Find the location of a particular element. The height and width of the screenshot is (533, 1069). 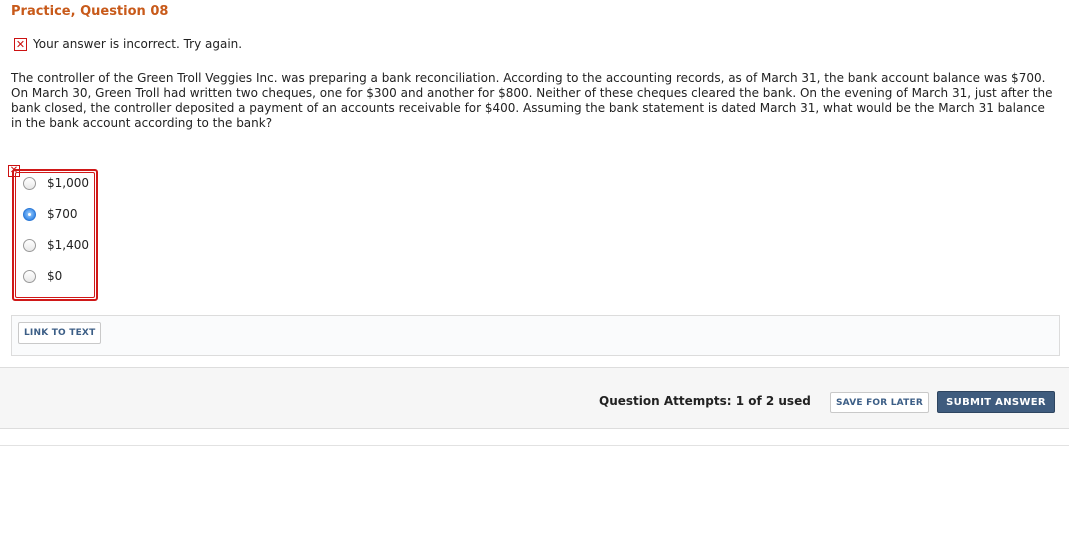

question-title: Practice, Question 08 is located at coordinates (90, 11).